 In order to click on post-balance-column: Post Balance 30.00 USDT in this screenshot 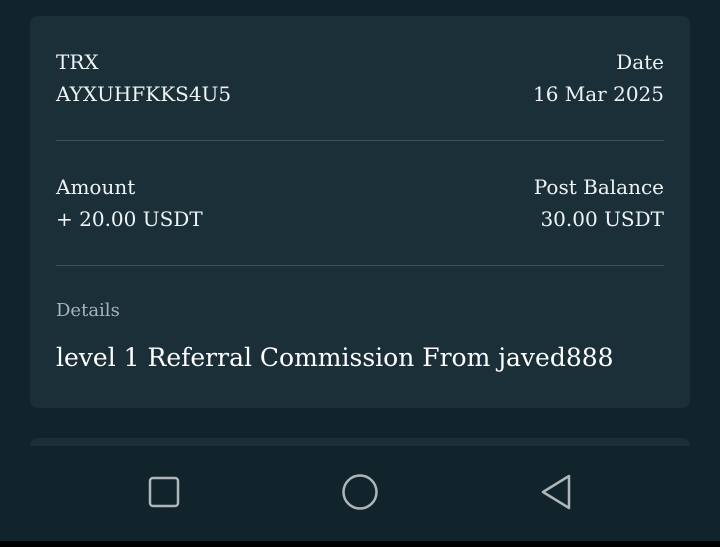, I will do `click(599, 203)`.